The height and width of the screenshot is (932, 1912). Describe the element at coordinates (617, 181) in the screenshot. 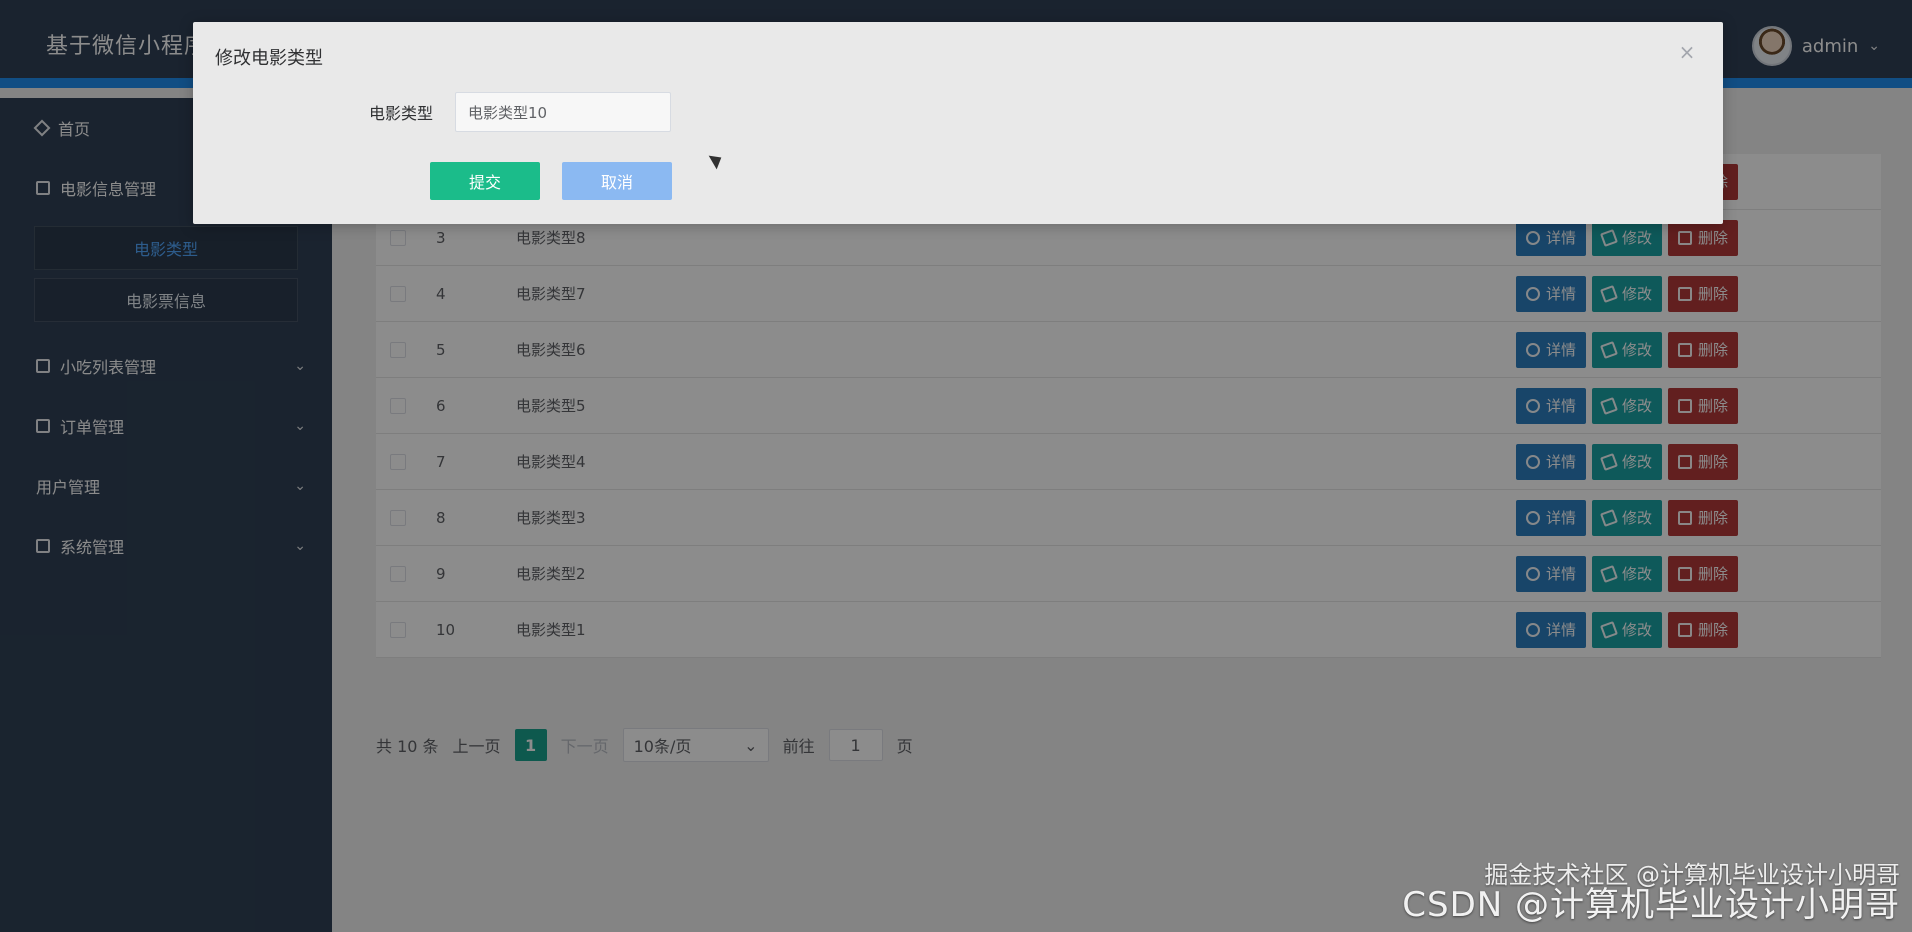

I see `cancel-button: 取消` at that location.